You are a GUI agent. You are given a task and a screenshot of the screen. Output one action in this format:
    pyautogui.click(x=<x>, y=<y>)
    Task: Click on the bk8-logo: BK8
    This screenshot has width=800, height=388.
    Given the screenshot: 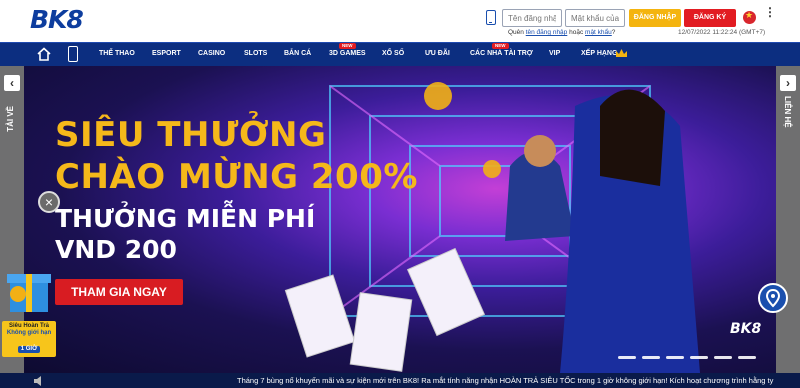 What is the action you would take?
    pyautogui.click(x=66, y=21)
    